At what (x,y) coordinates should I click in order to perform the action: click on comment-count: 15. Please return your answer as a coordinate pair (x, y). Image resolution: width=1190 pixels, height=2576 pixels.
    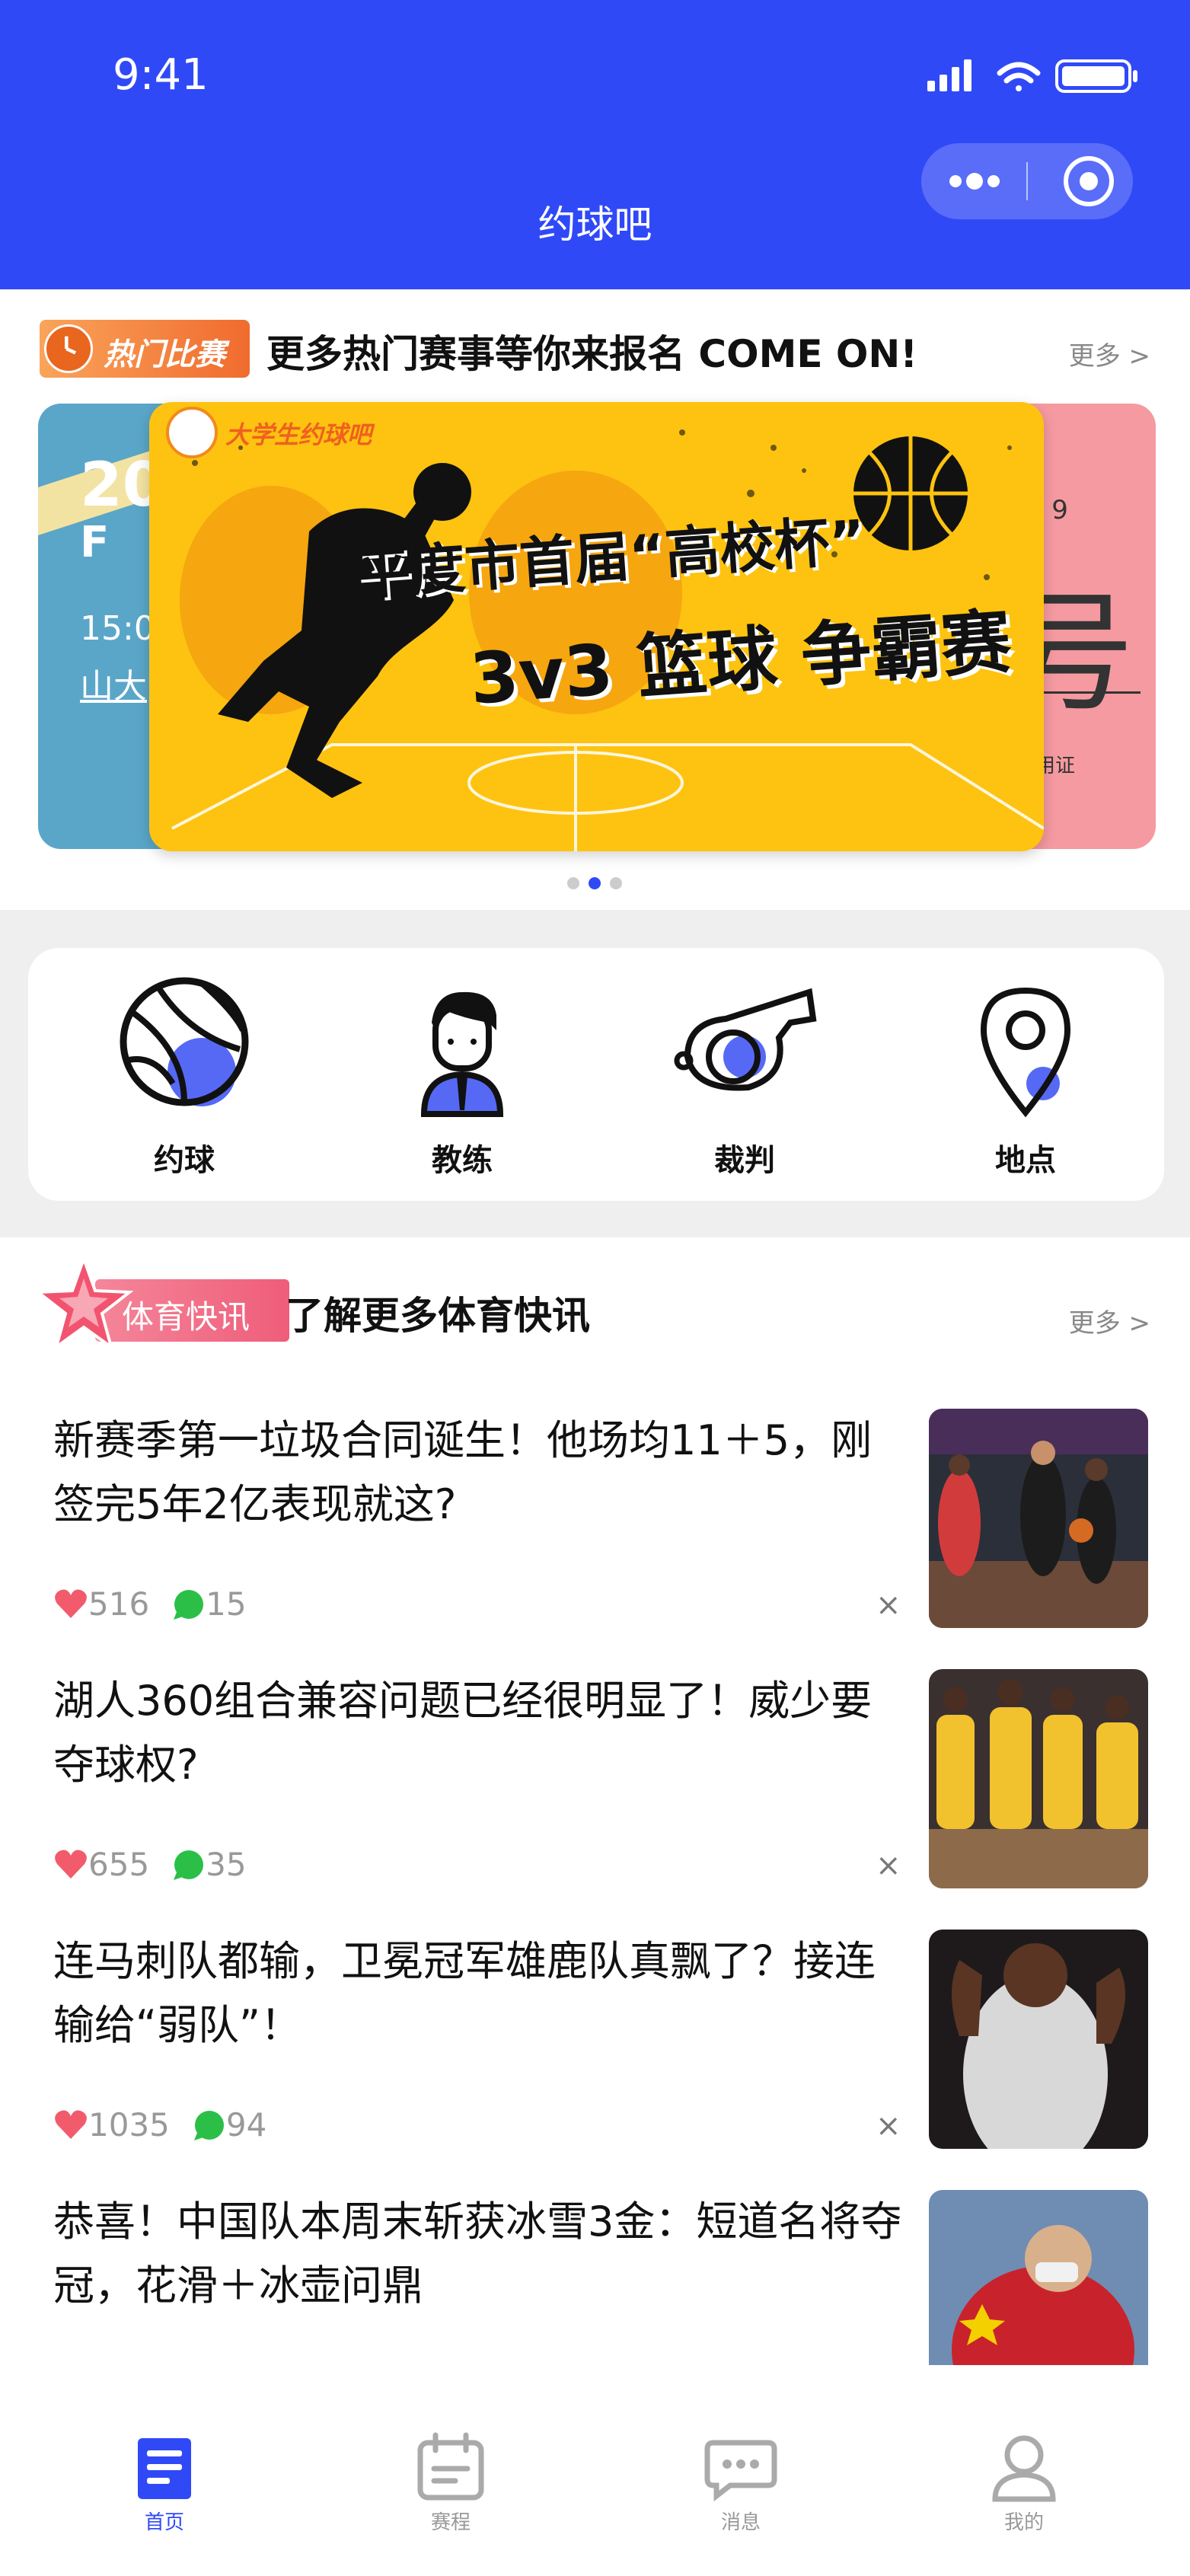
    Looking at the image, I should click on (227, 1604).